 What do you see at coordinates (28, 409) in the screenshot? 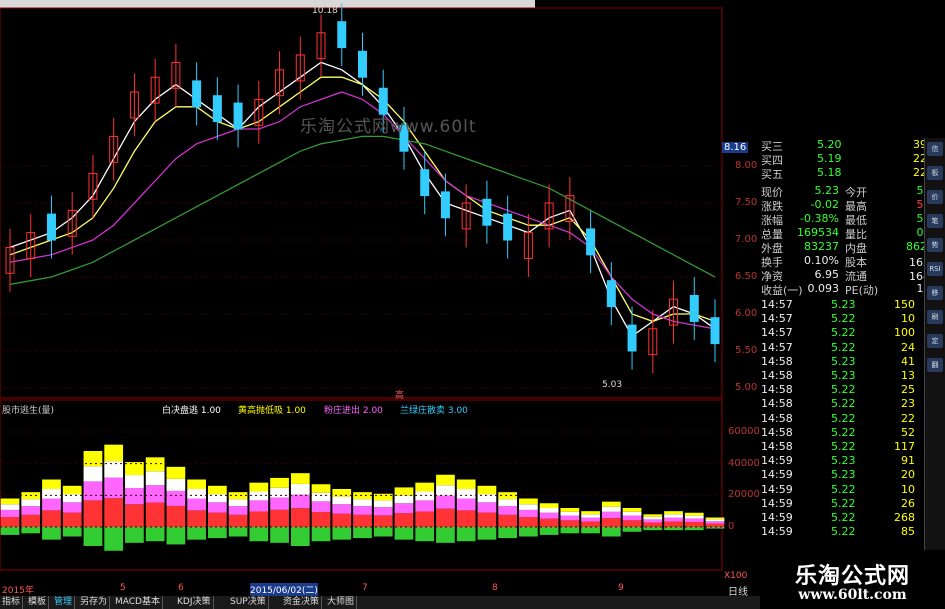
I see `indicator-name: 股市逃生(量)` at bounding box center [28, 409].